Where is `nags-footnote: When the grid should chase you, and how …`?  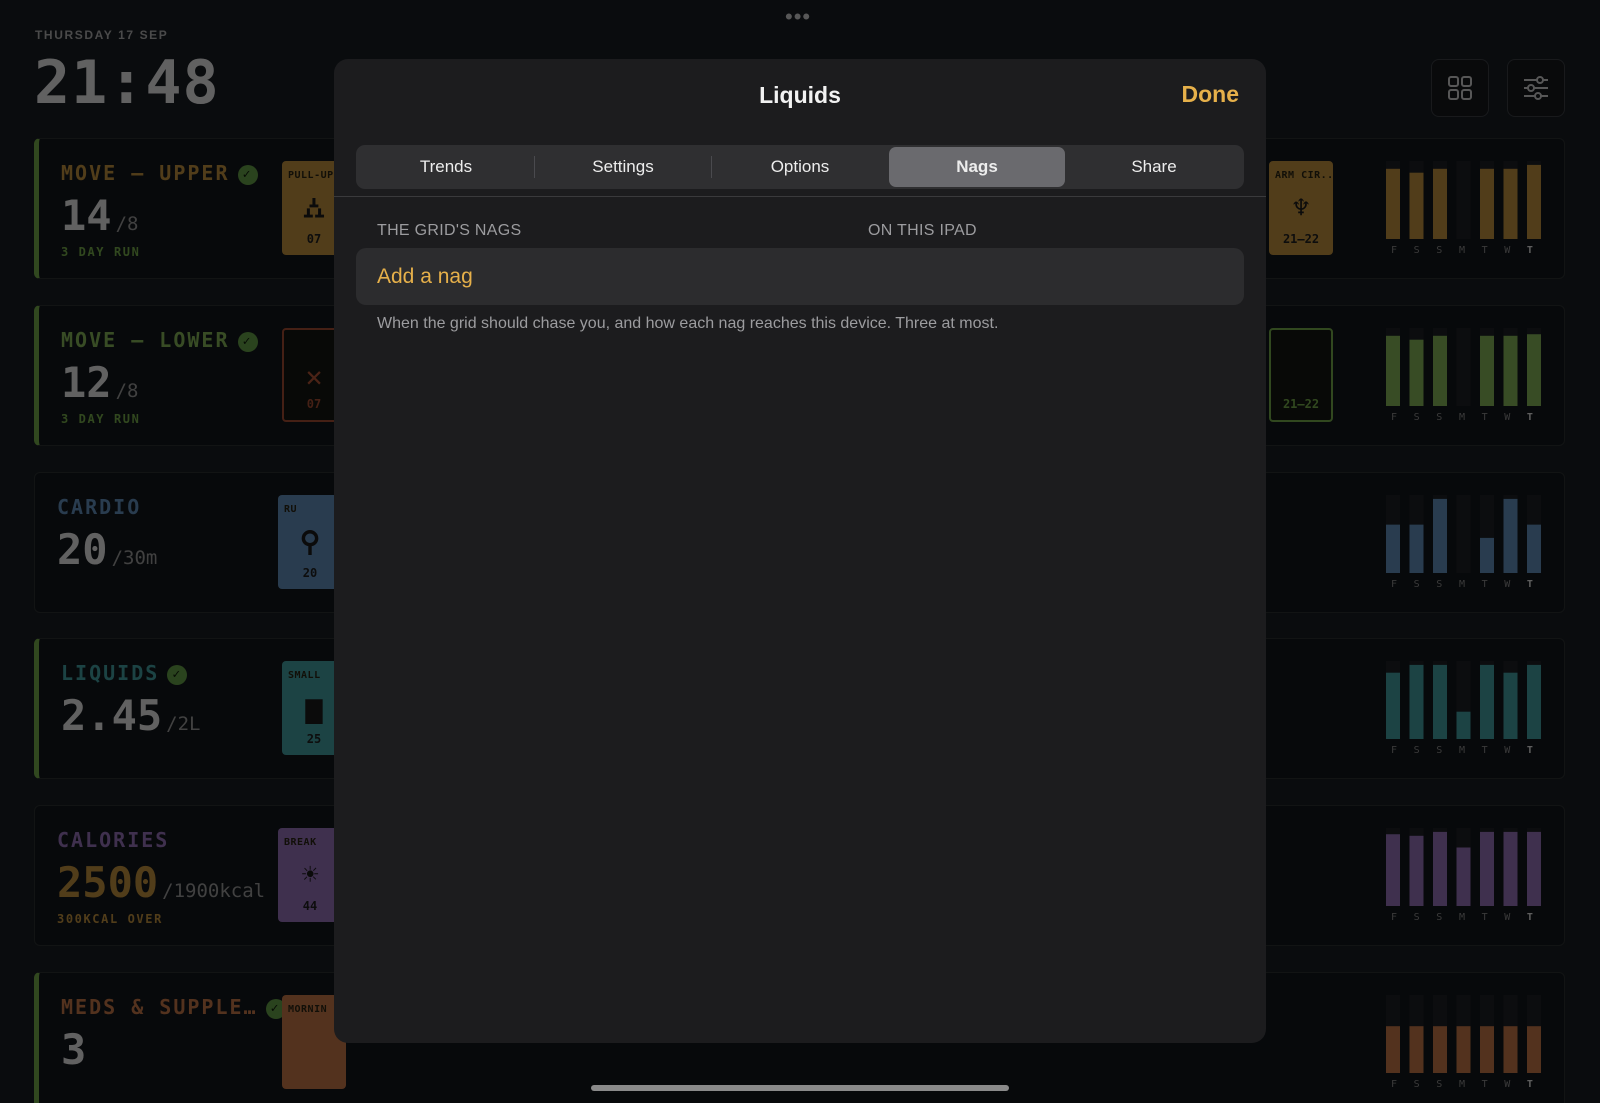
nags-footnote: When the grid should chase you, and how … is located at coordinates (688, 323).